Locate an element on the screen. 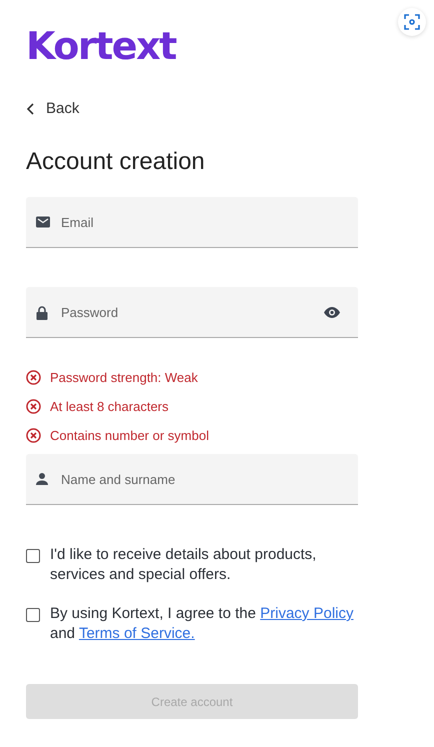  consent-text: I'd like to receive details about products, services and special offers. is located at coordinates (183, 564).